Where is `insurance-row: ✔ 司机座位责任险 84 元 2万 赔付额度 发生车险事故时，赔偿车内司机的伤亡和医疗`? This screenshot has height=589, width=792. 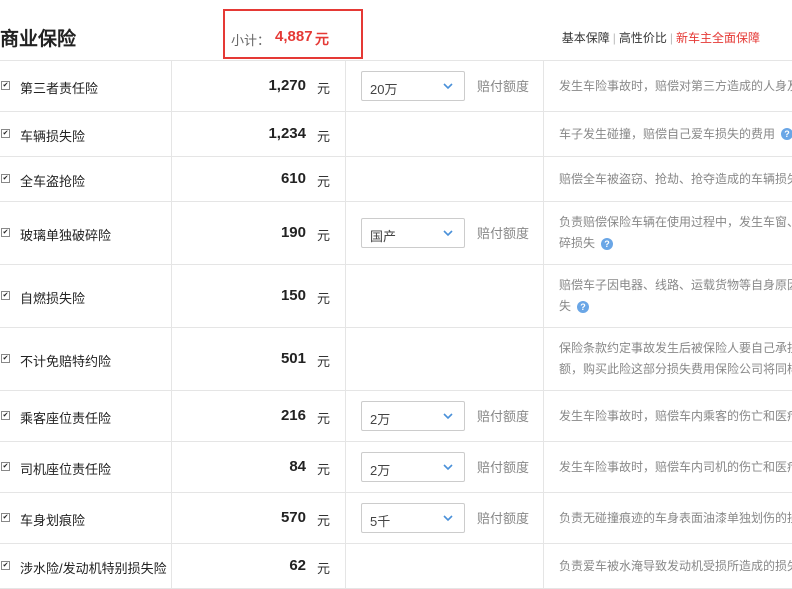 insurance-row: ✔ 司机座位责任险 84 元 2万 赔付额度 发生车险事故时，赔偿车内司机的伤亡和医疗 is located at coordinates (396, 467).